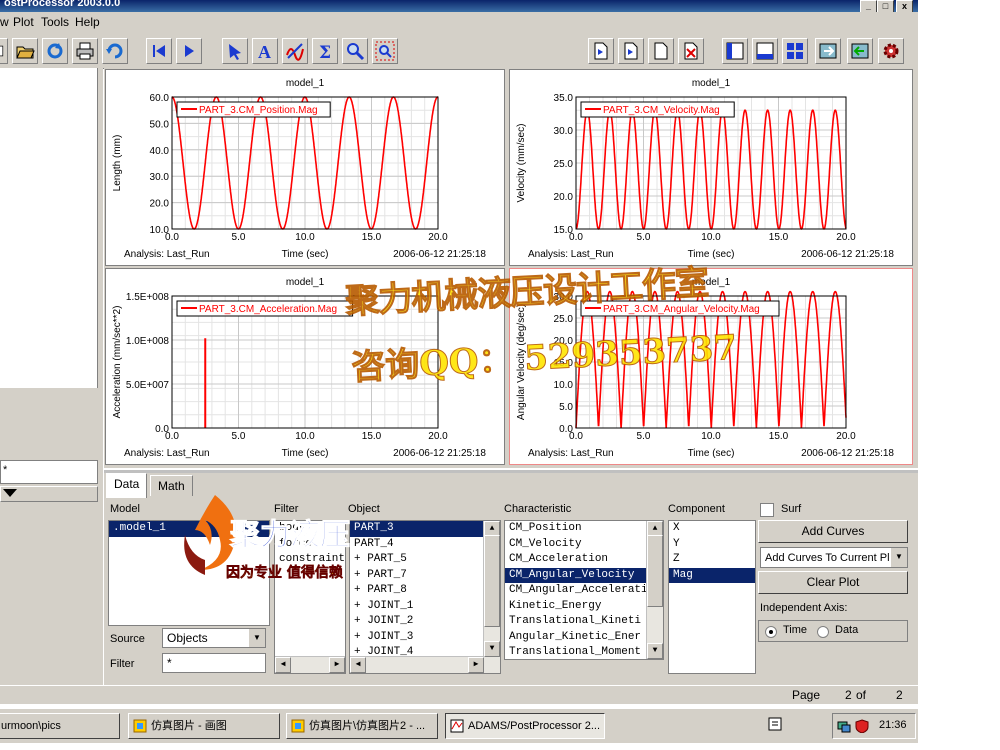  Describe the element at coordinates (833, 582) in the screenshot. I see `clear-plot-button: Clear Plot` at that location.